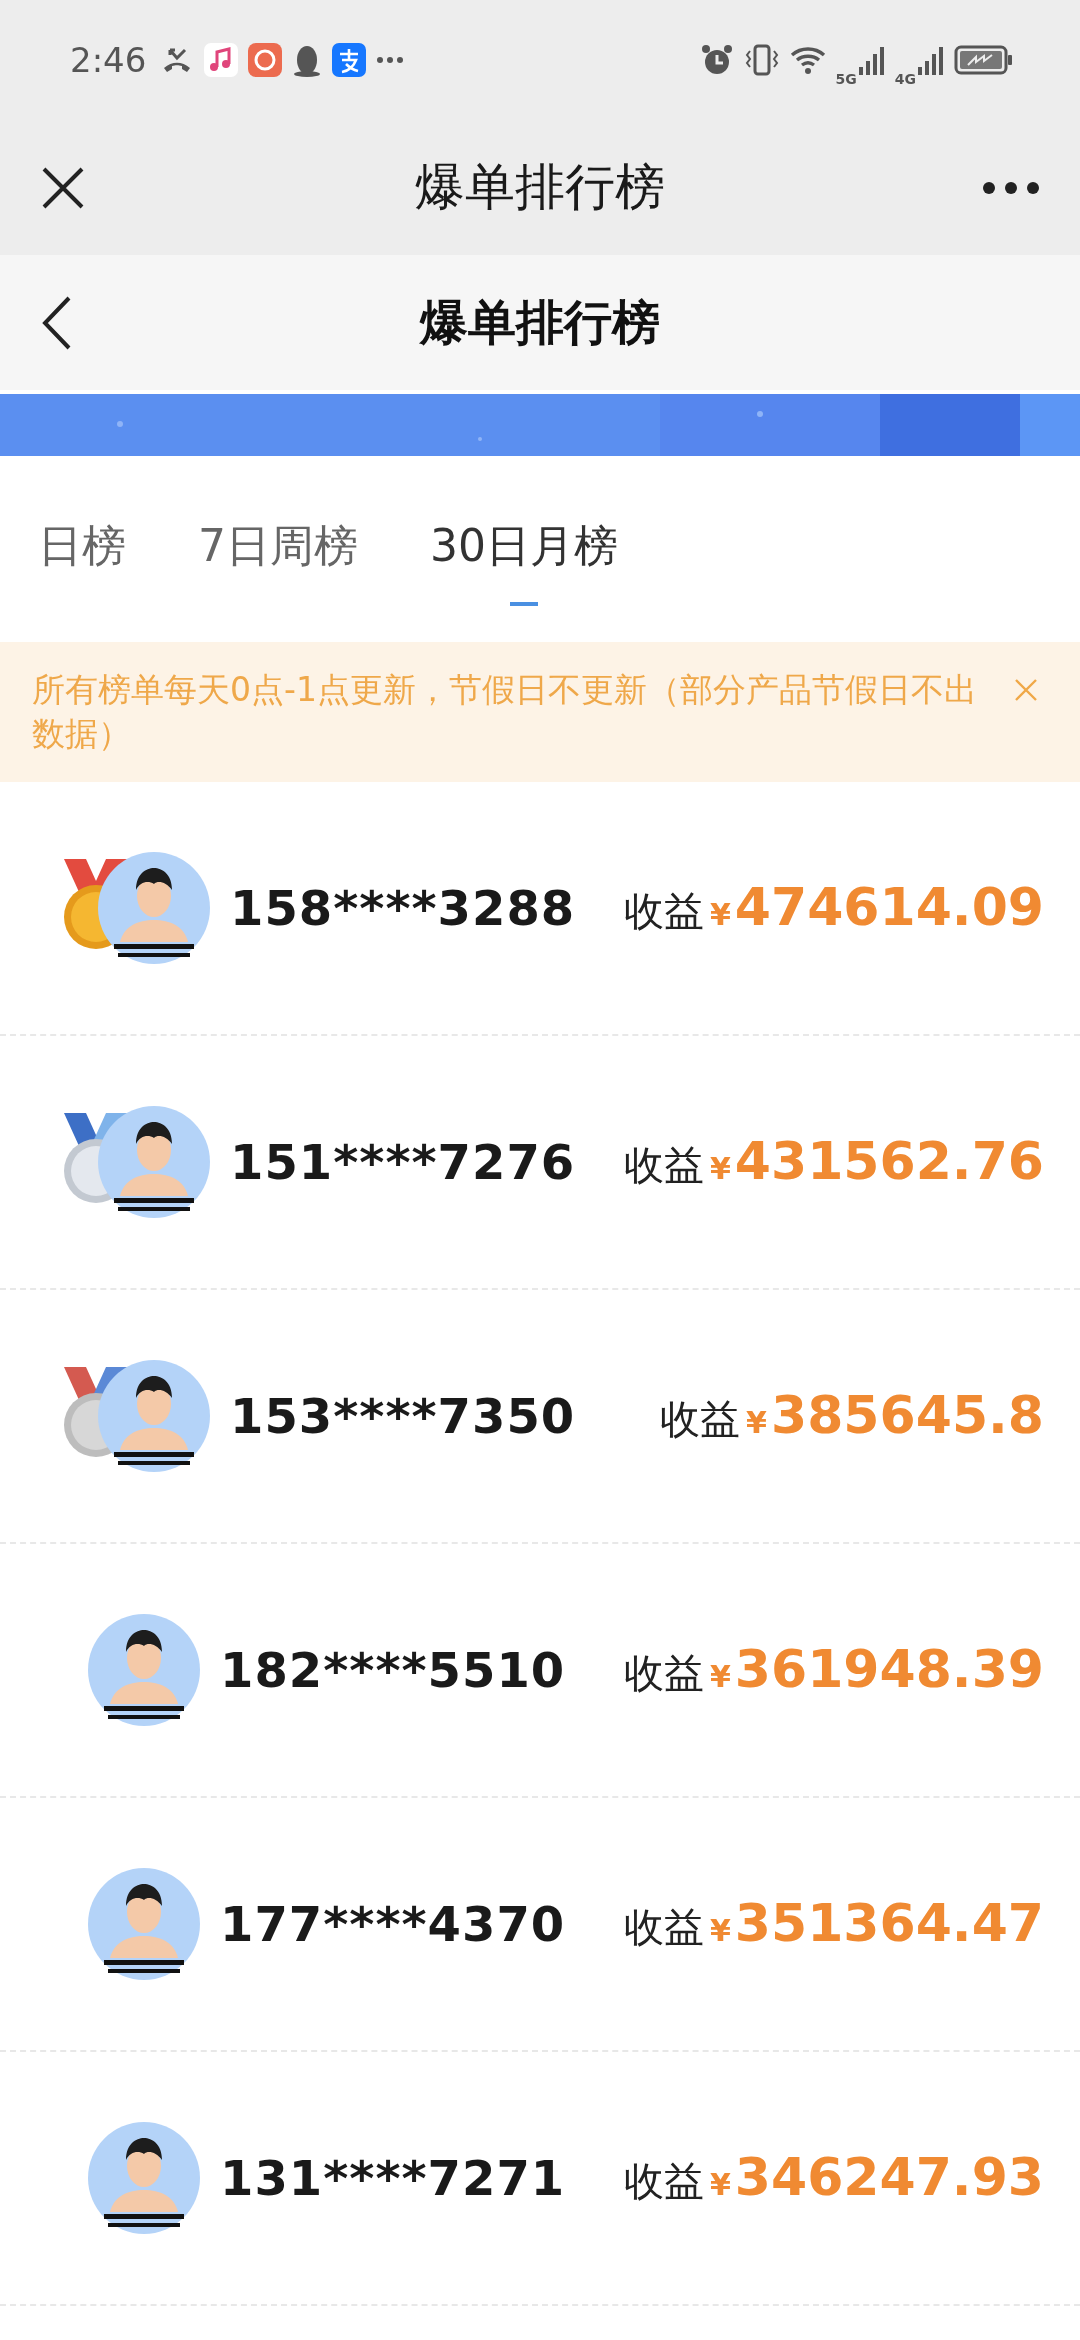  What do you see at coordinates (403, 1162) in the screenshot?
I see `phone-number: 151****7276` at bounding box center [403, 1162].